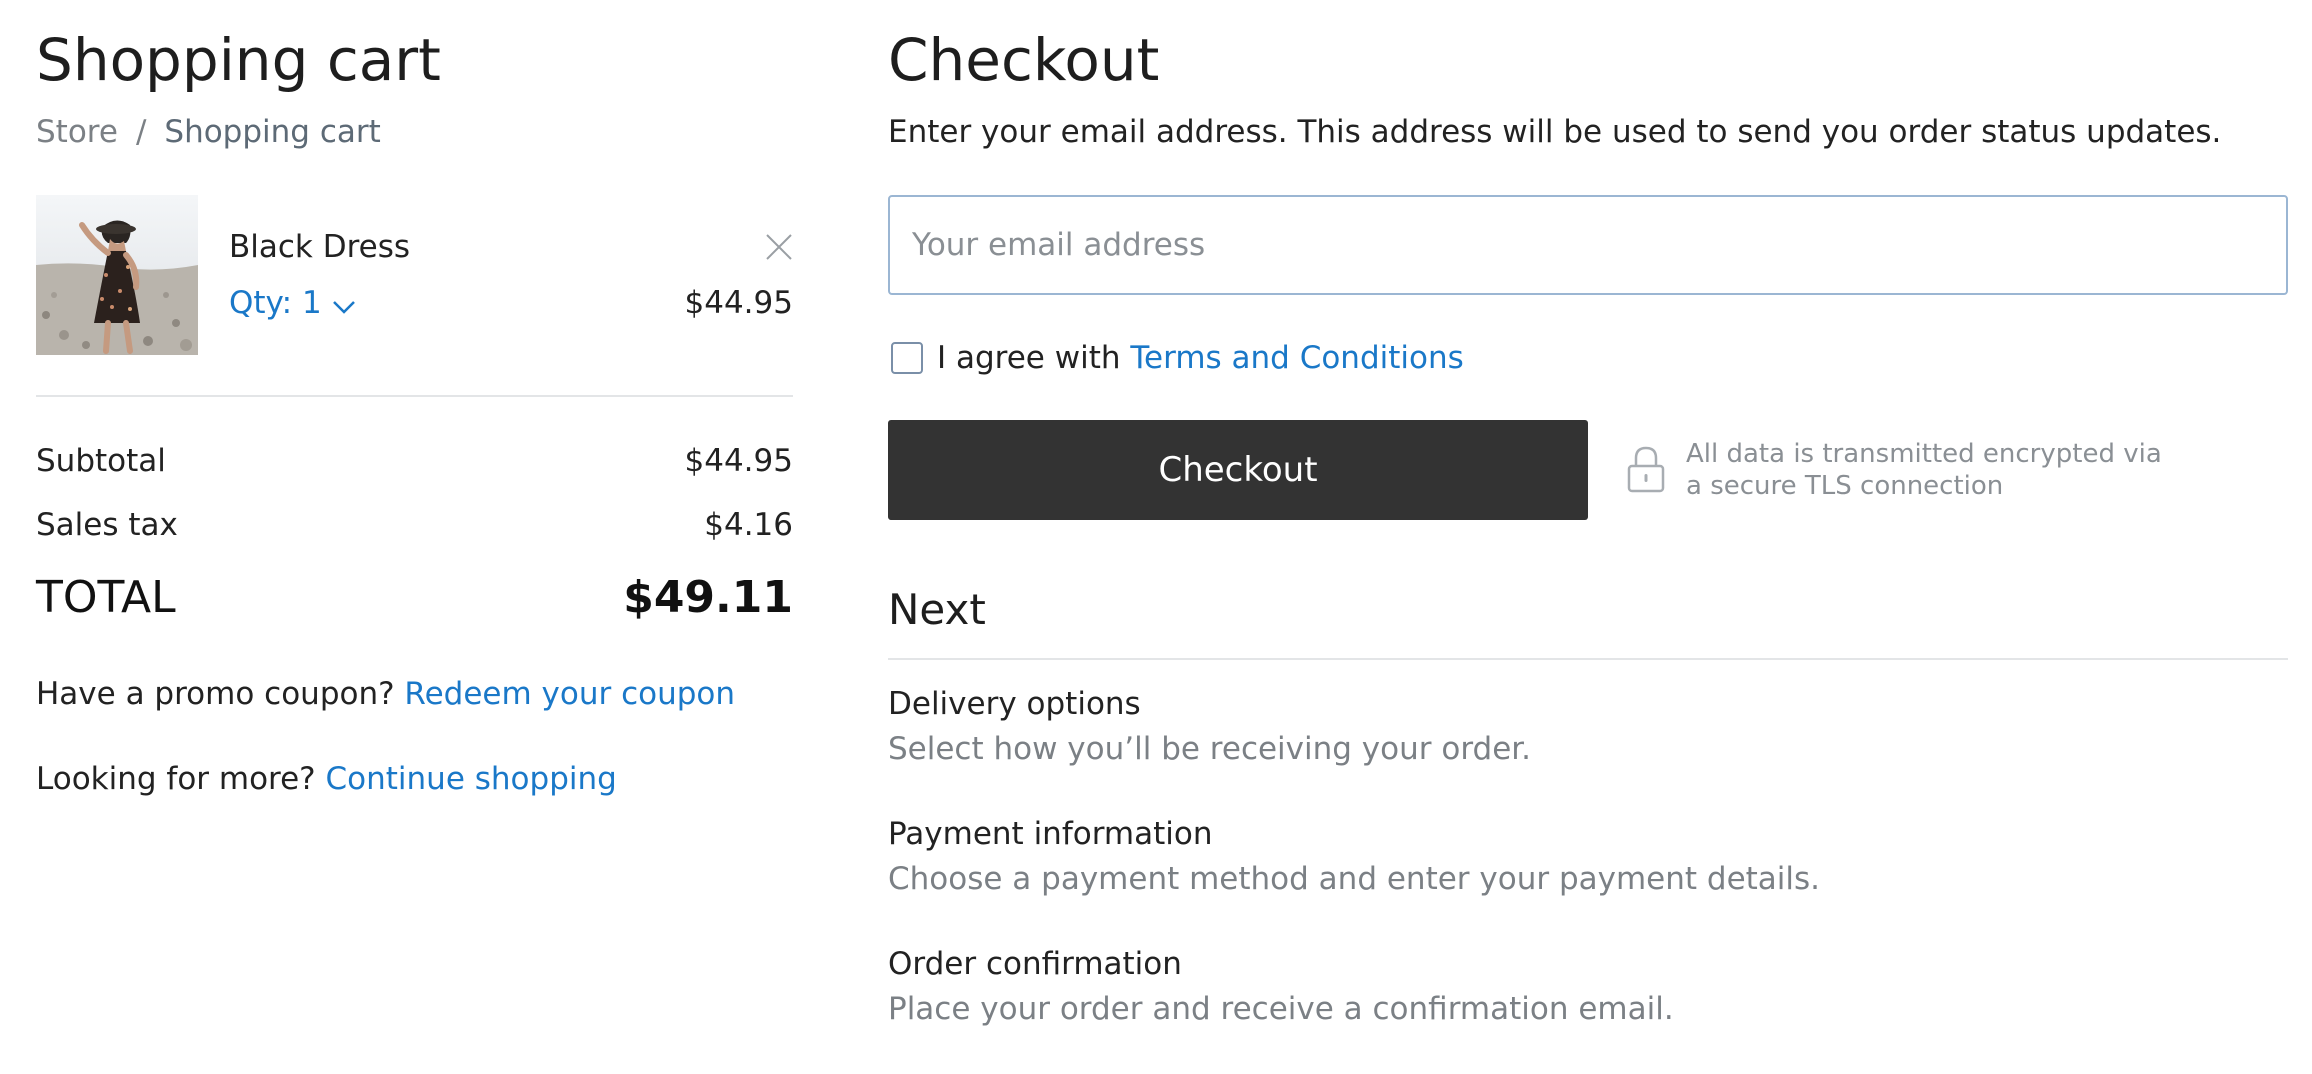 This screenshot has height=1074, width=2312. I want to click on next-divider, so click(1588, 659).